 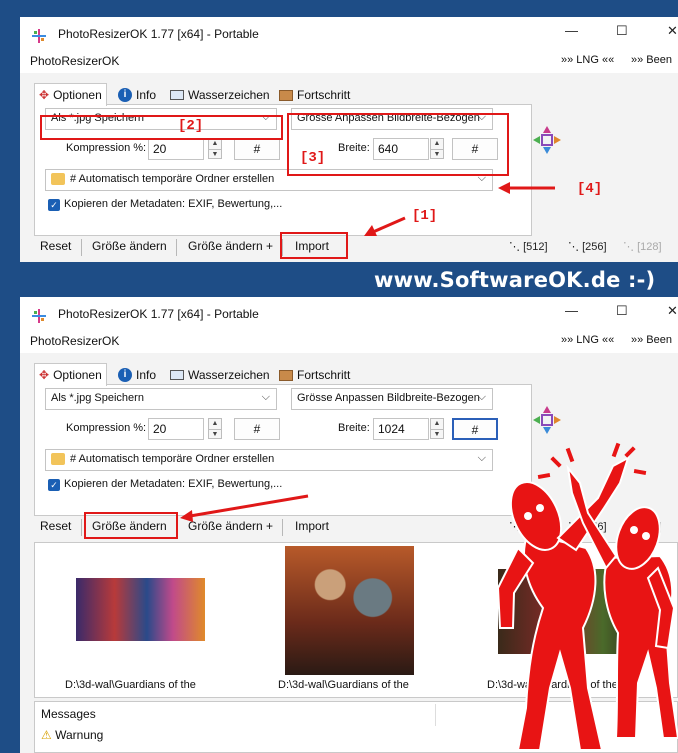 I want to click on annotation-arrows, so click(x=459, y=209).